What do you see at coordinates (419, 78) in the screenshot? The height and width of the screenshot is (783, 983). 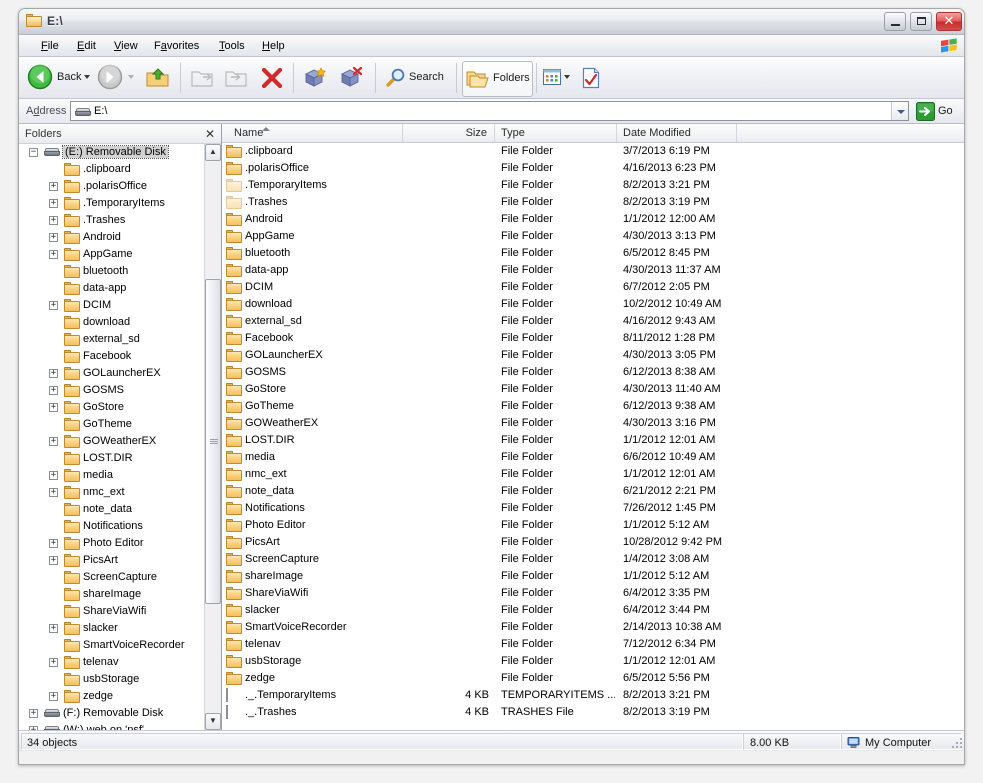 I see `search-button: Search` at bounding box center [419, 78].